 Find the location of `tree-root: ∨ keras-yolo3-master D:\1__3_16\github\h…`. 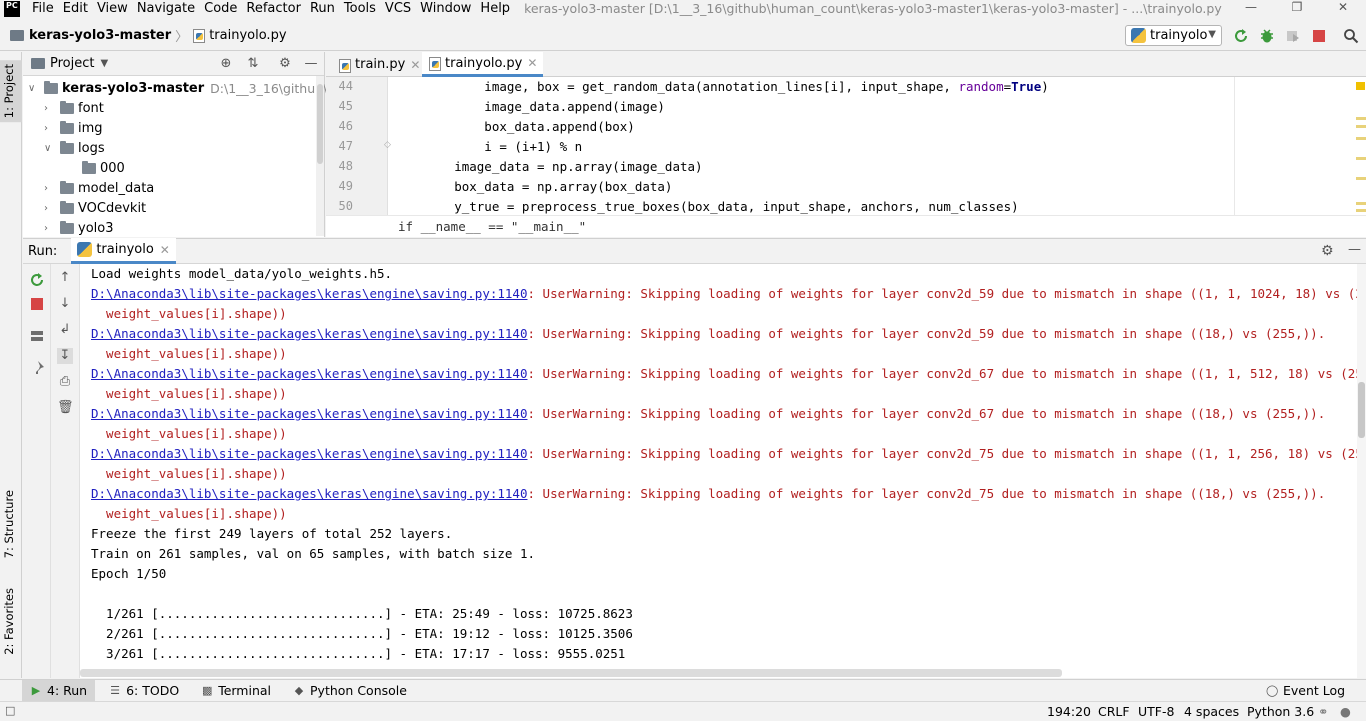

tree-root: ∨ keras-yolo3-master D:\1__3_16\github\h… is located at coordinates (195, 88).